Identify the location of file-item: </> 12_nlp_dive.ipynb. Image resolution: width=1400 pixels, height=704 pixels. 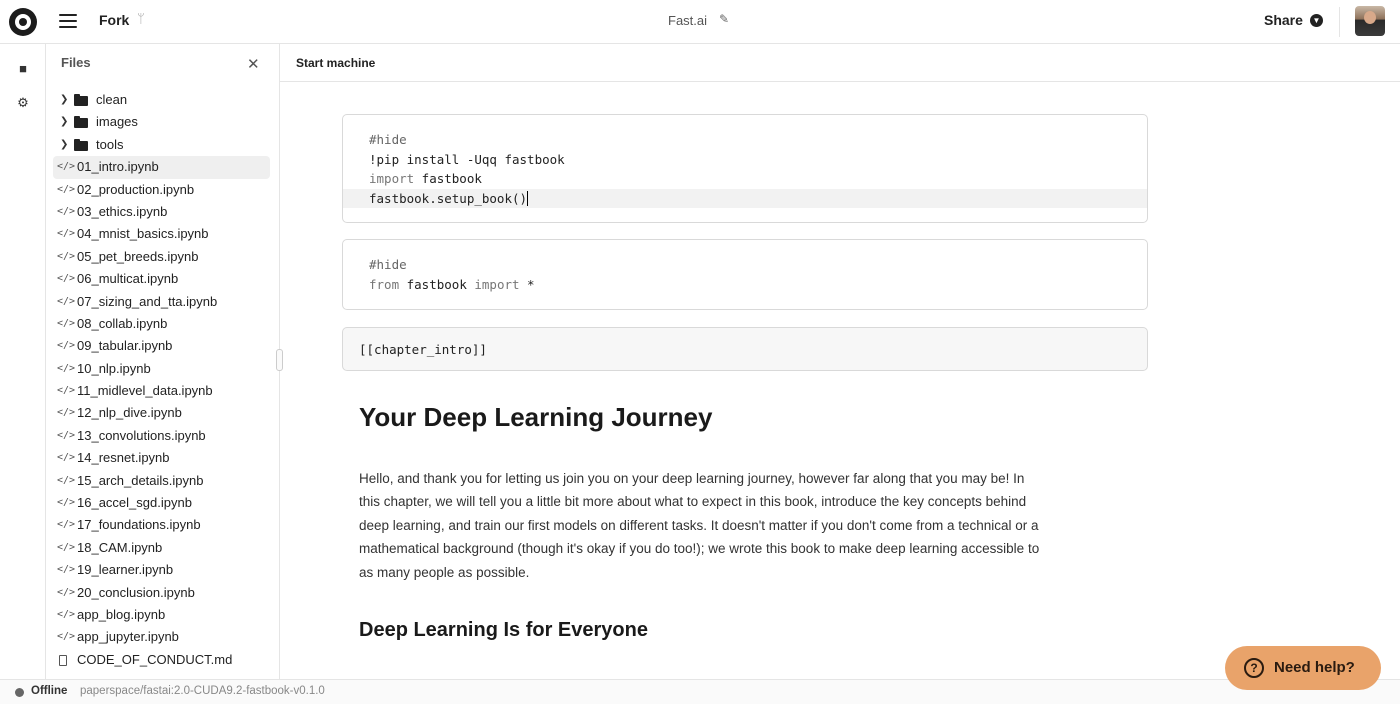
(161, 413).